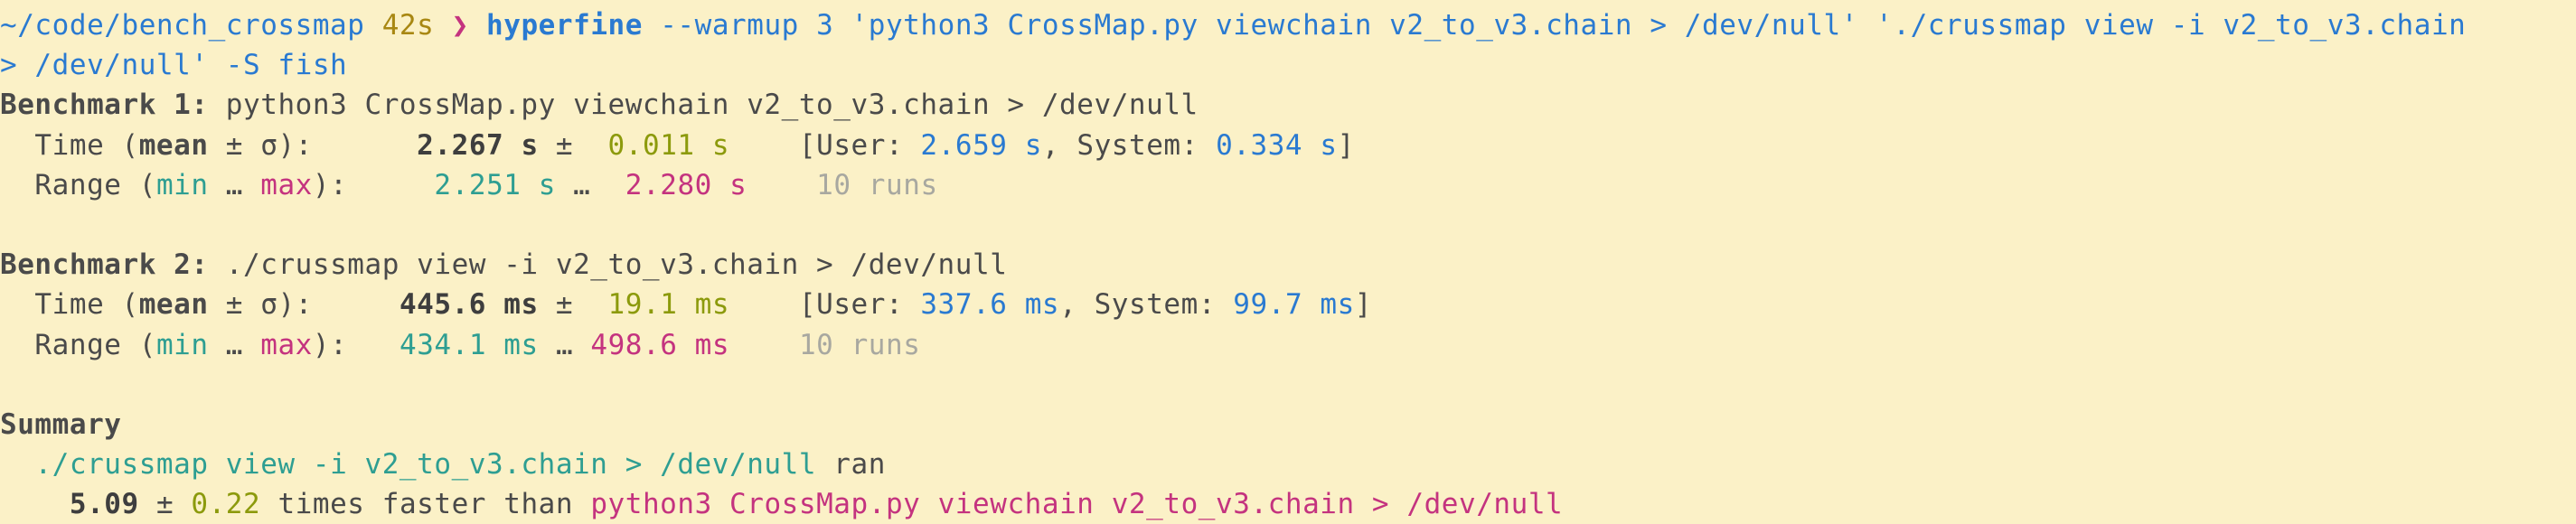  I want to click on summary-heading: Summary, so click(1288, 424).